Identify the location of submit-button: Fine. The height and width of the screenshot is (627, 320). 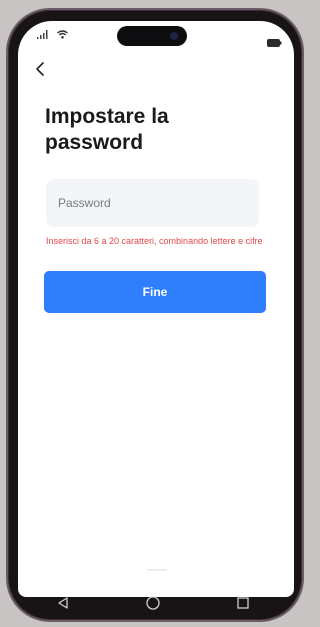
(155, 292).